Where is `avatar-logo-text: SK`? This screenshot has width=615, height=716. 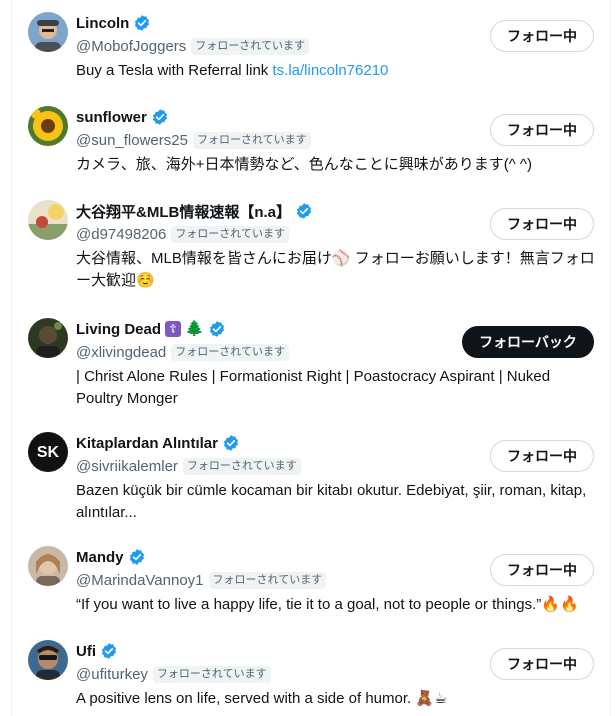
avatar-logo-text: SK is located at coordinates (48, 452).